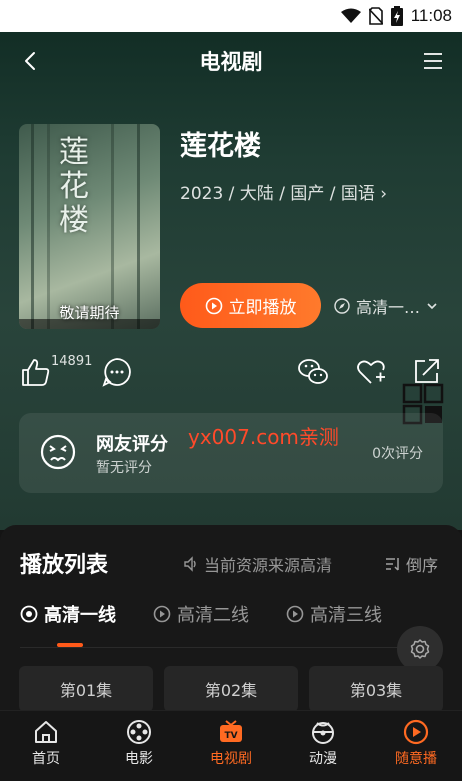  I want to click on app-header: 电视剧, so click(231, 61).